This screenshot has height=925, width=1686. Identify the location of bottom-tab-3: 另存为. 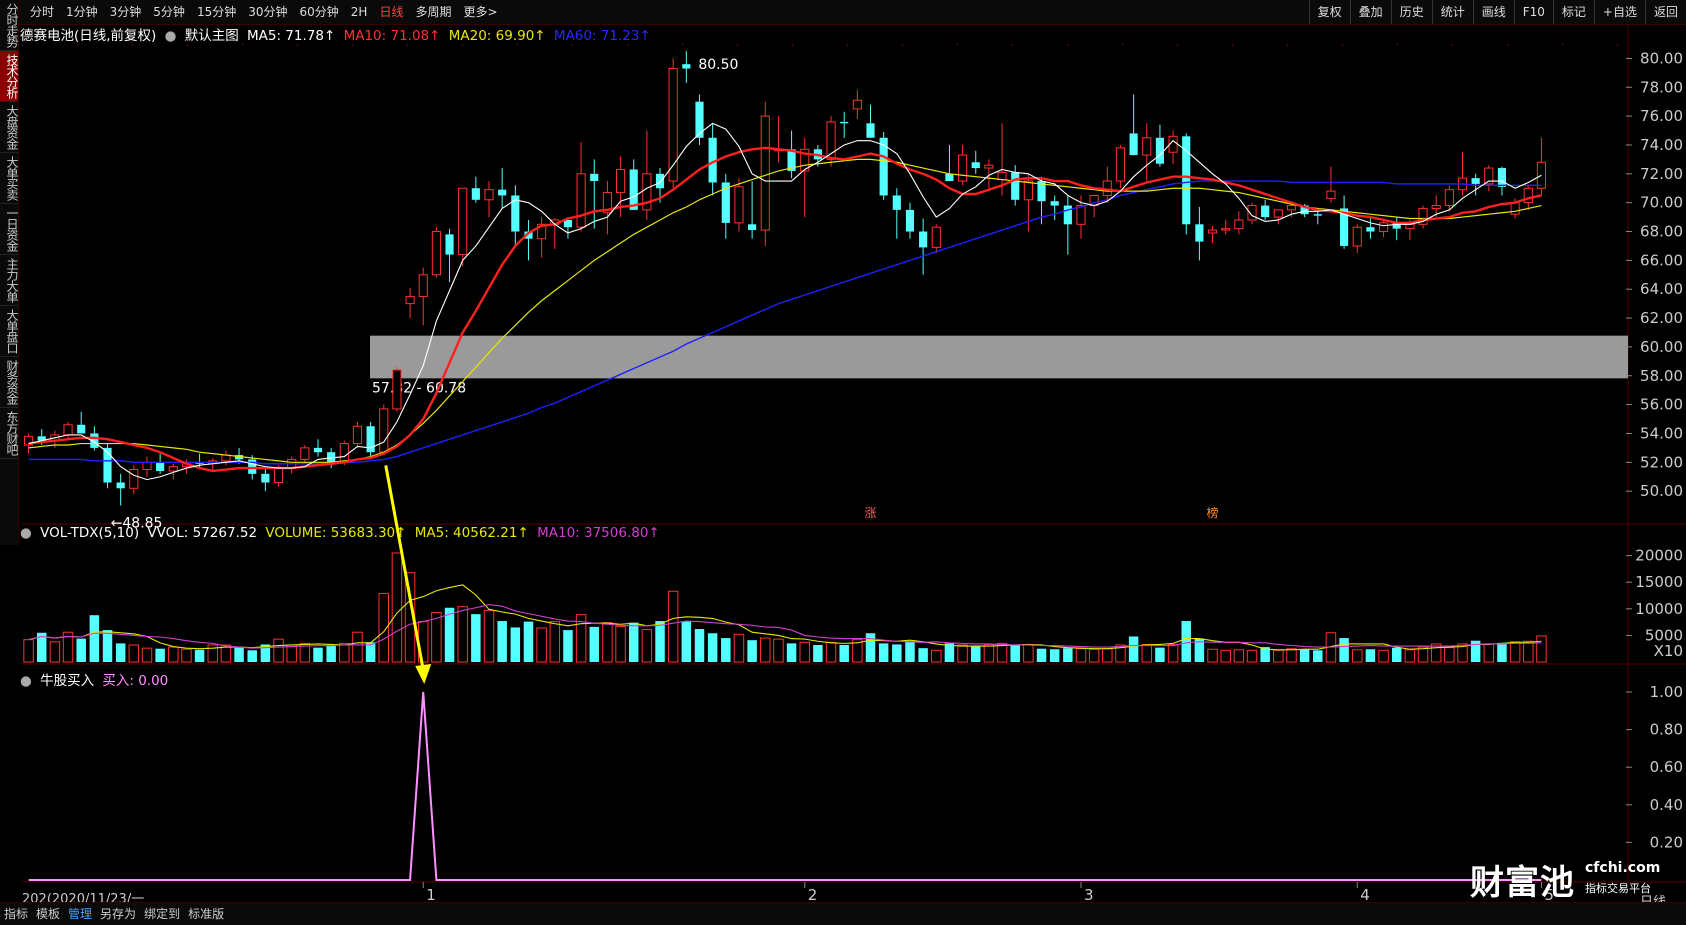
(118, 914).